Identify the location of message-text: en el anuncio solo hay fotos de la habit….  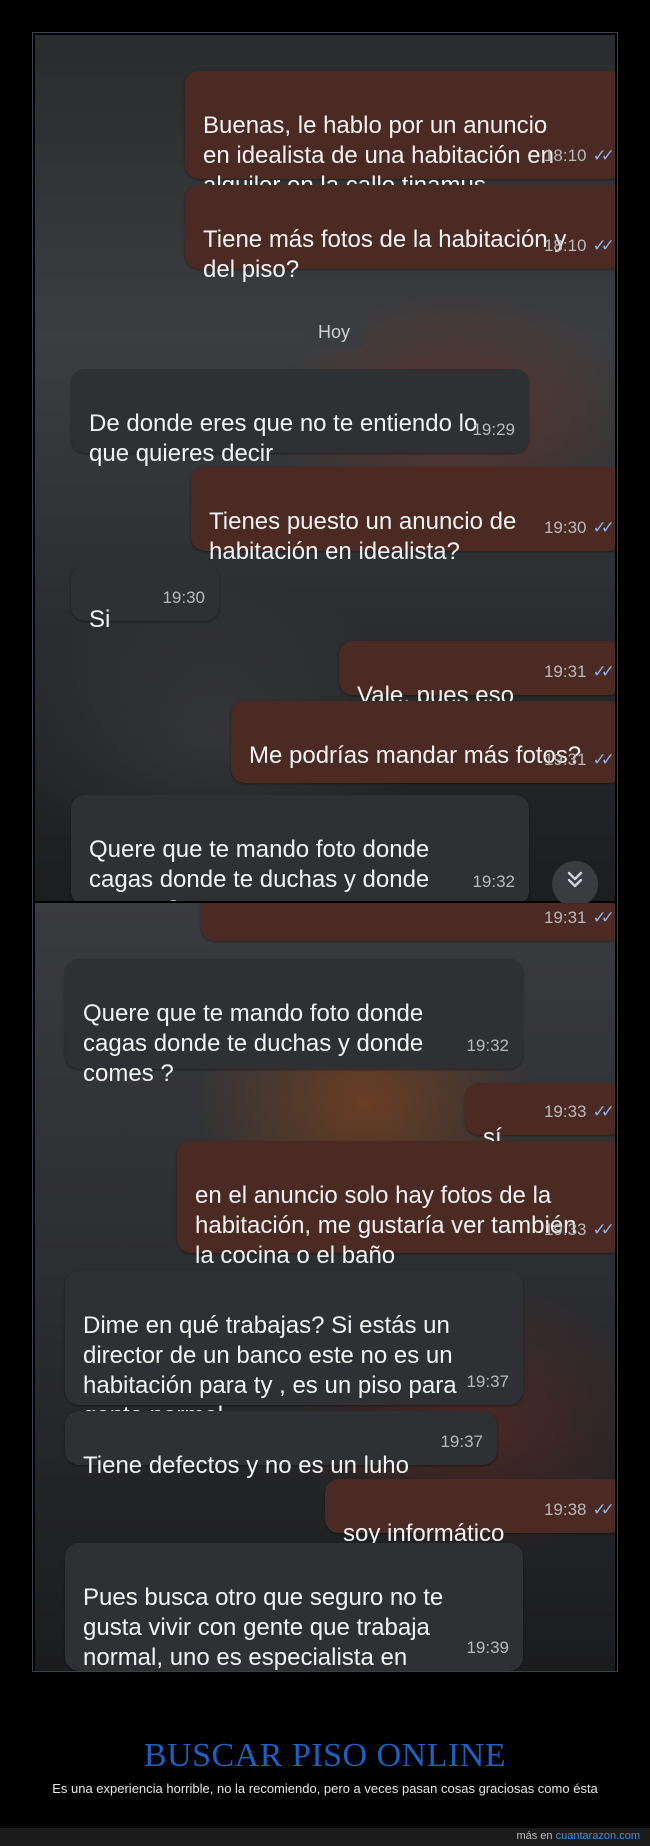
(386, 1225).